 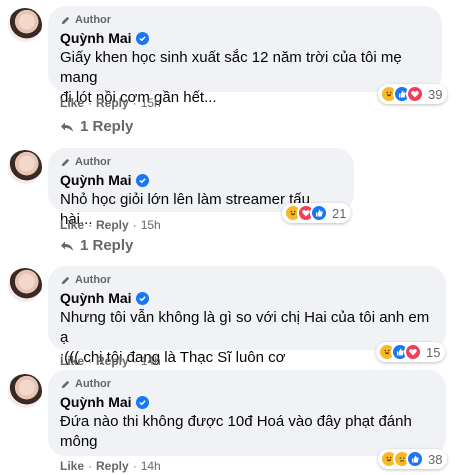 What do you see at coordinates (435, 459) in the screenshot?
I see `reaction-count: 38` at bounding box center [435, 459].